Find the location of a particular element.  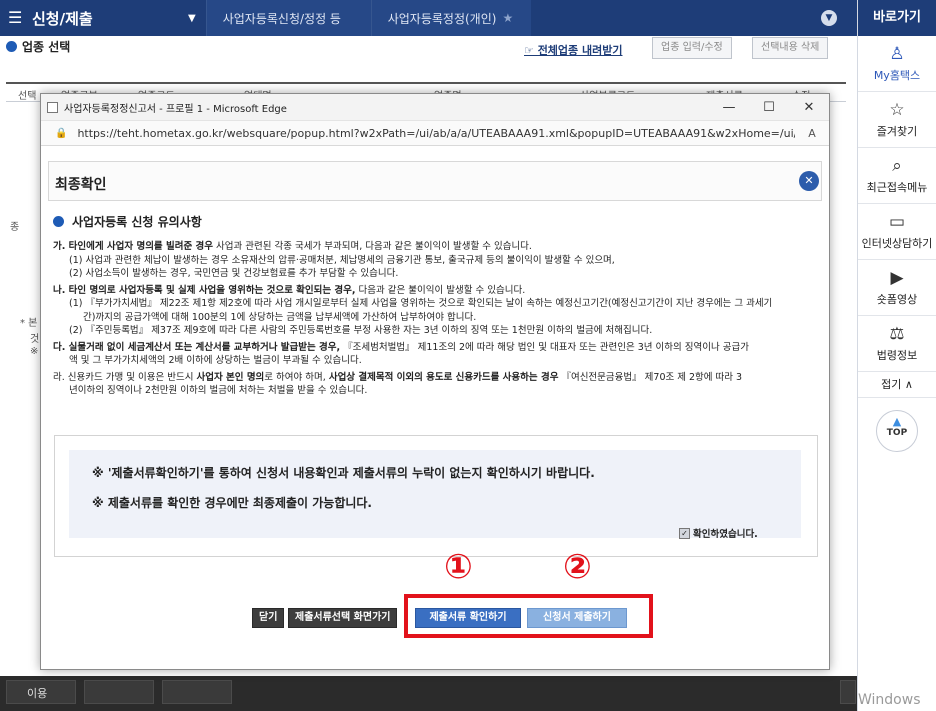

page-title: 신청/제출 is located at coordinates (62, 18).